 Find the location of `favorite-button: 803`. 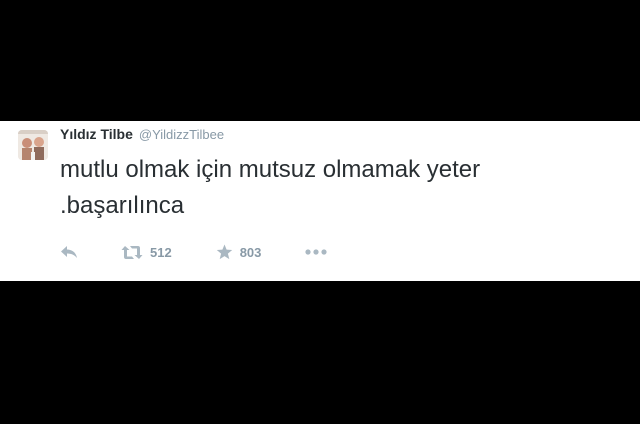

favorite-button: 803 is located at coordinates (239, 252).